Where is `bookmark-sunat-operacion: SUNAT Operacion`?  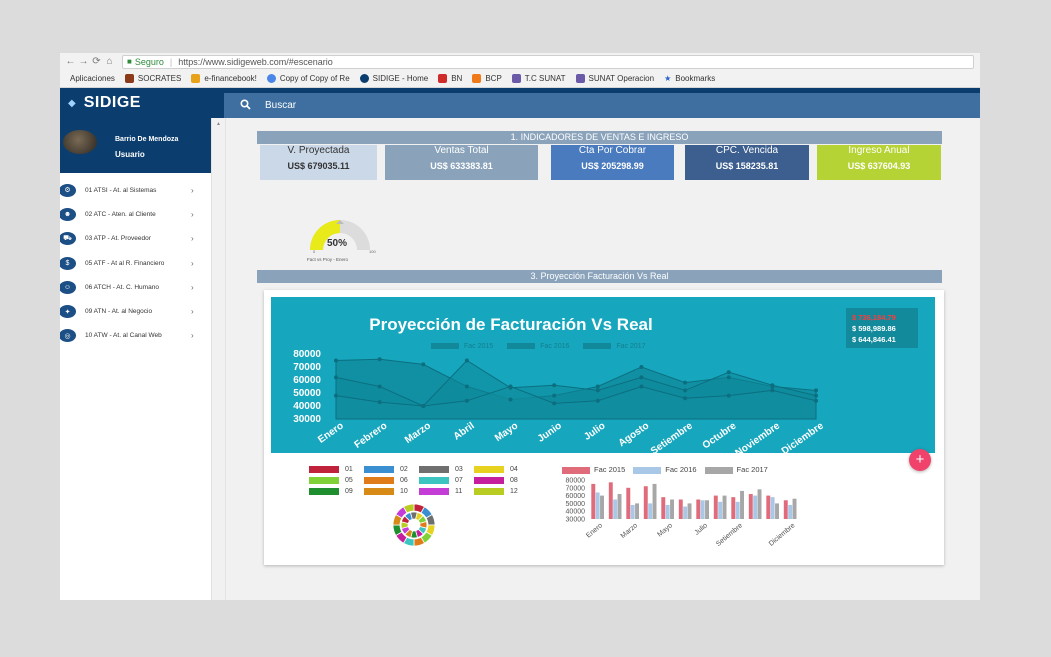
bookmark-sunat-operacion: SUNAT Operacion is located at coordinates (614, 78).